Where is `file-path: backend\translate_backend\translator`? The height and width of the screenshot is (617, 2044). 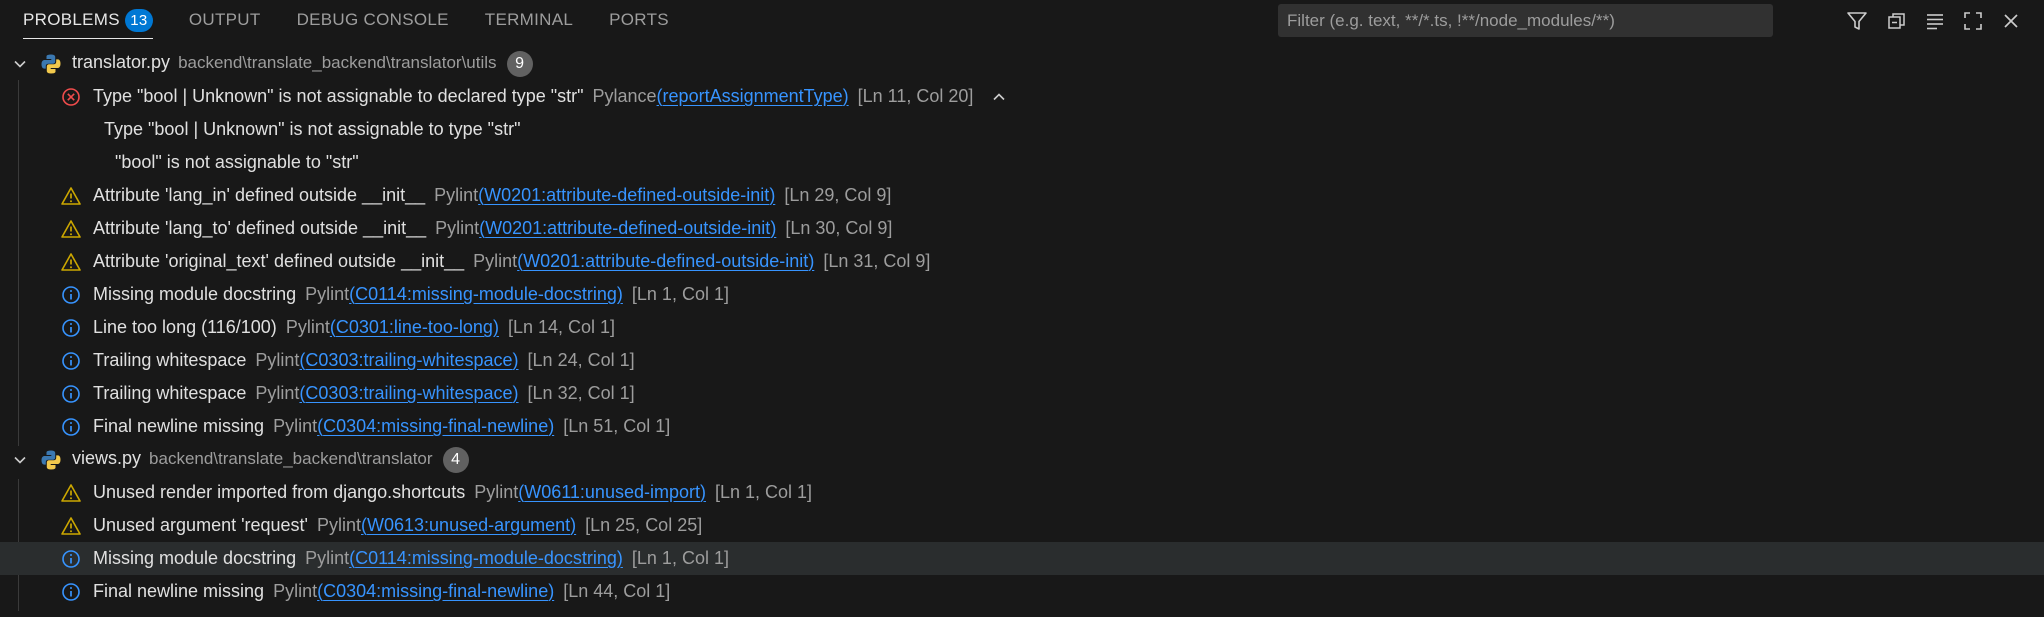 file-path: backend\translate_backend\translator is located at coordinates (291, 458).